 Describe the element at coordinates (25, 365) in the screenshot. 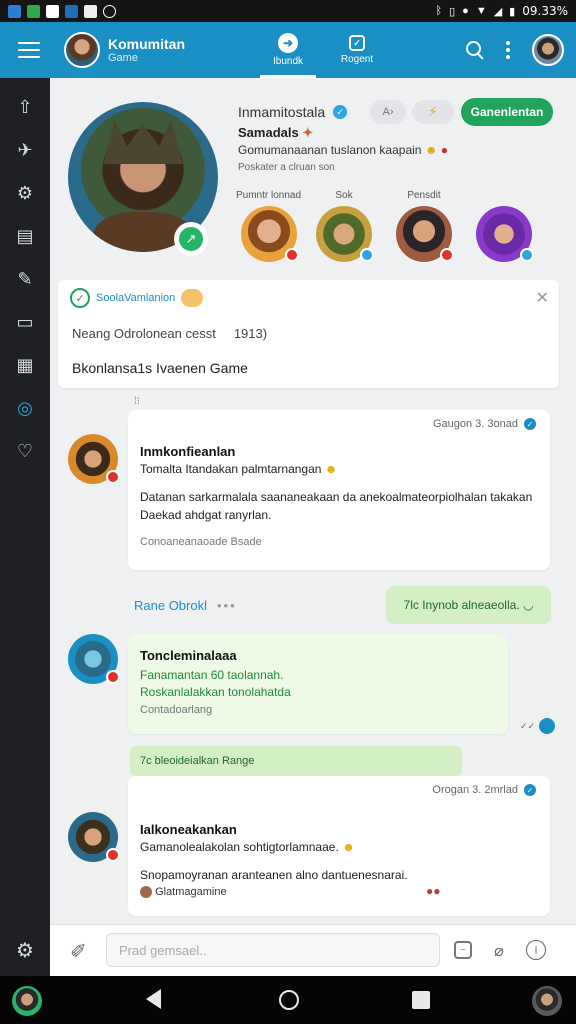

I see `grid-icon: ▦` at that location.